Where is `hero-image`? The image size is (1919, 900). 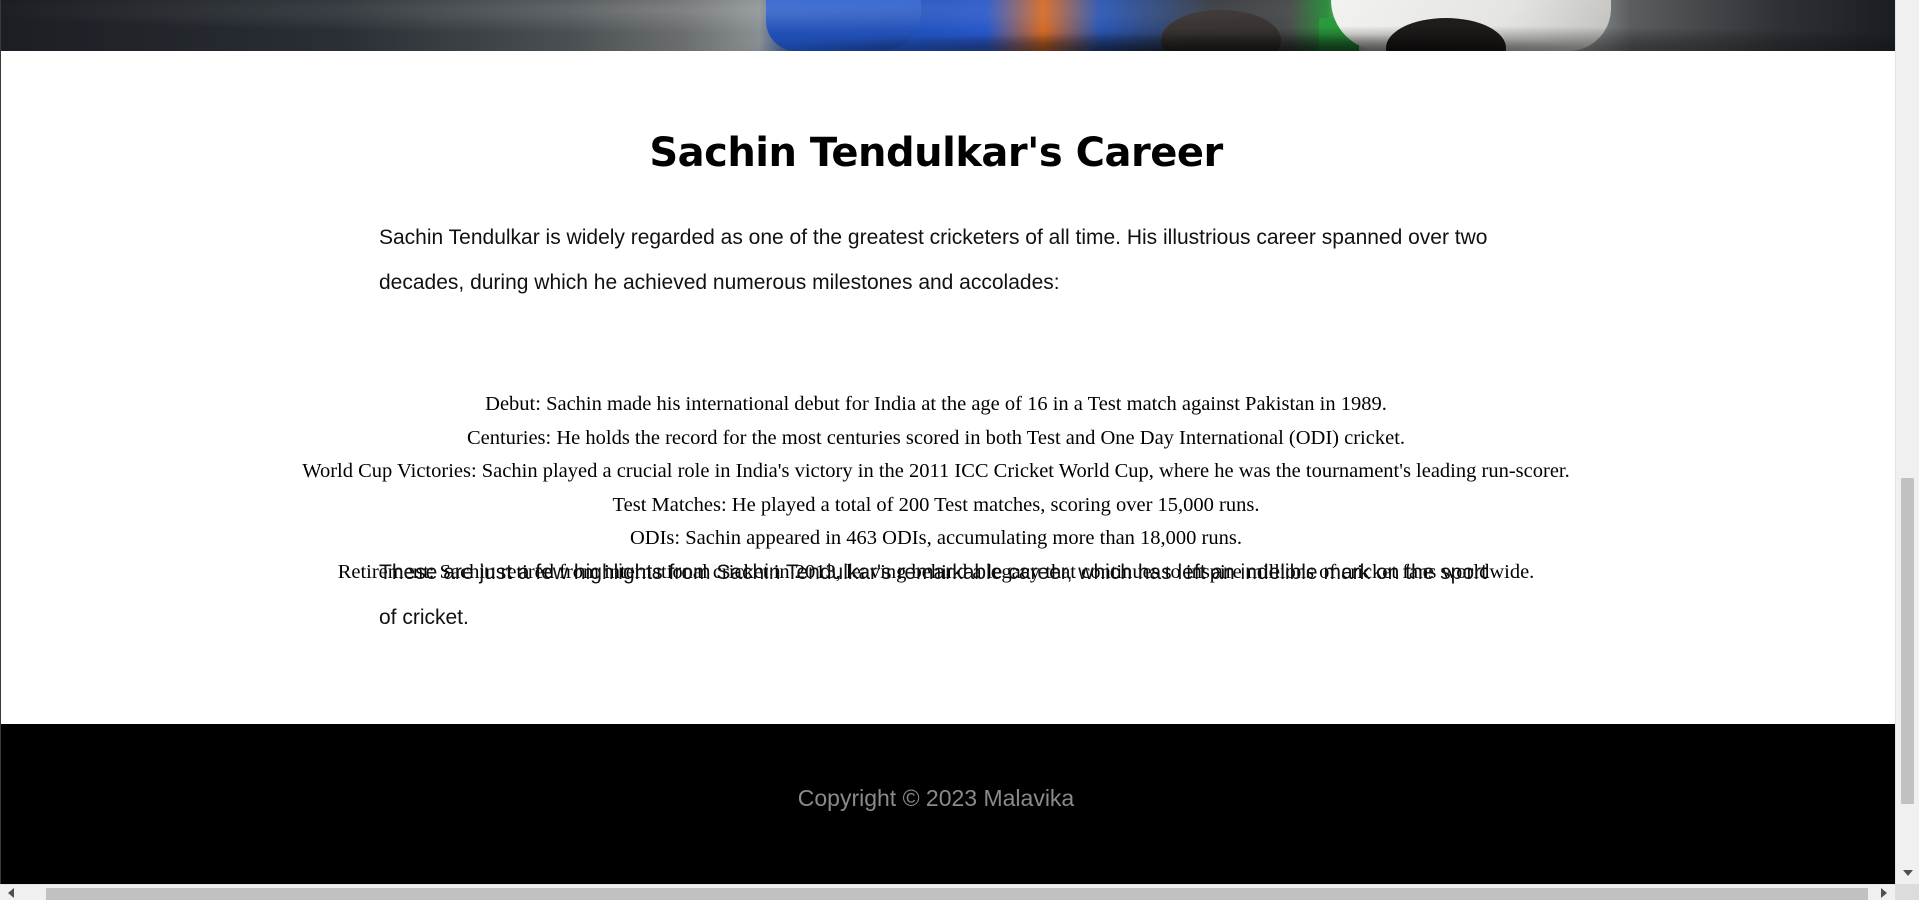 hero-image is located at coordinates (948, 25).